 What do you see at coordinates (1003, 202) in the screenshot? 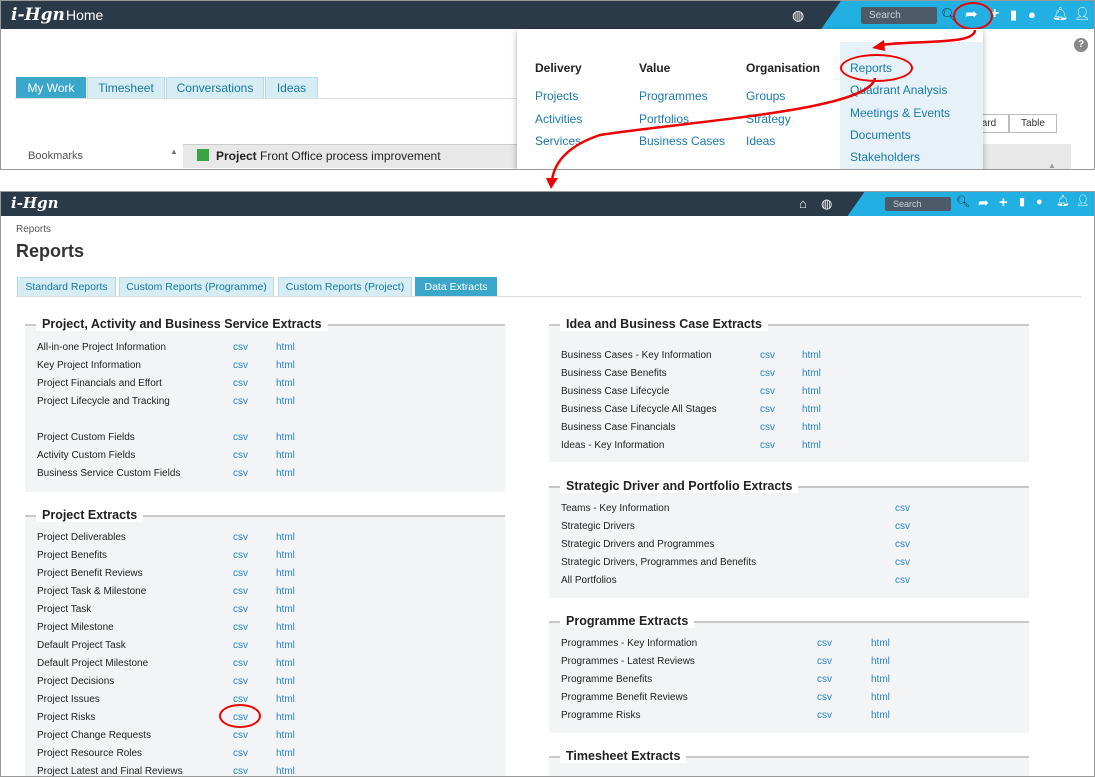
I see `plus-icon-2: +` at bounding box center [1003, 202].